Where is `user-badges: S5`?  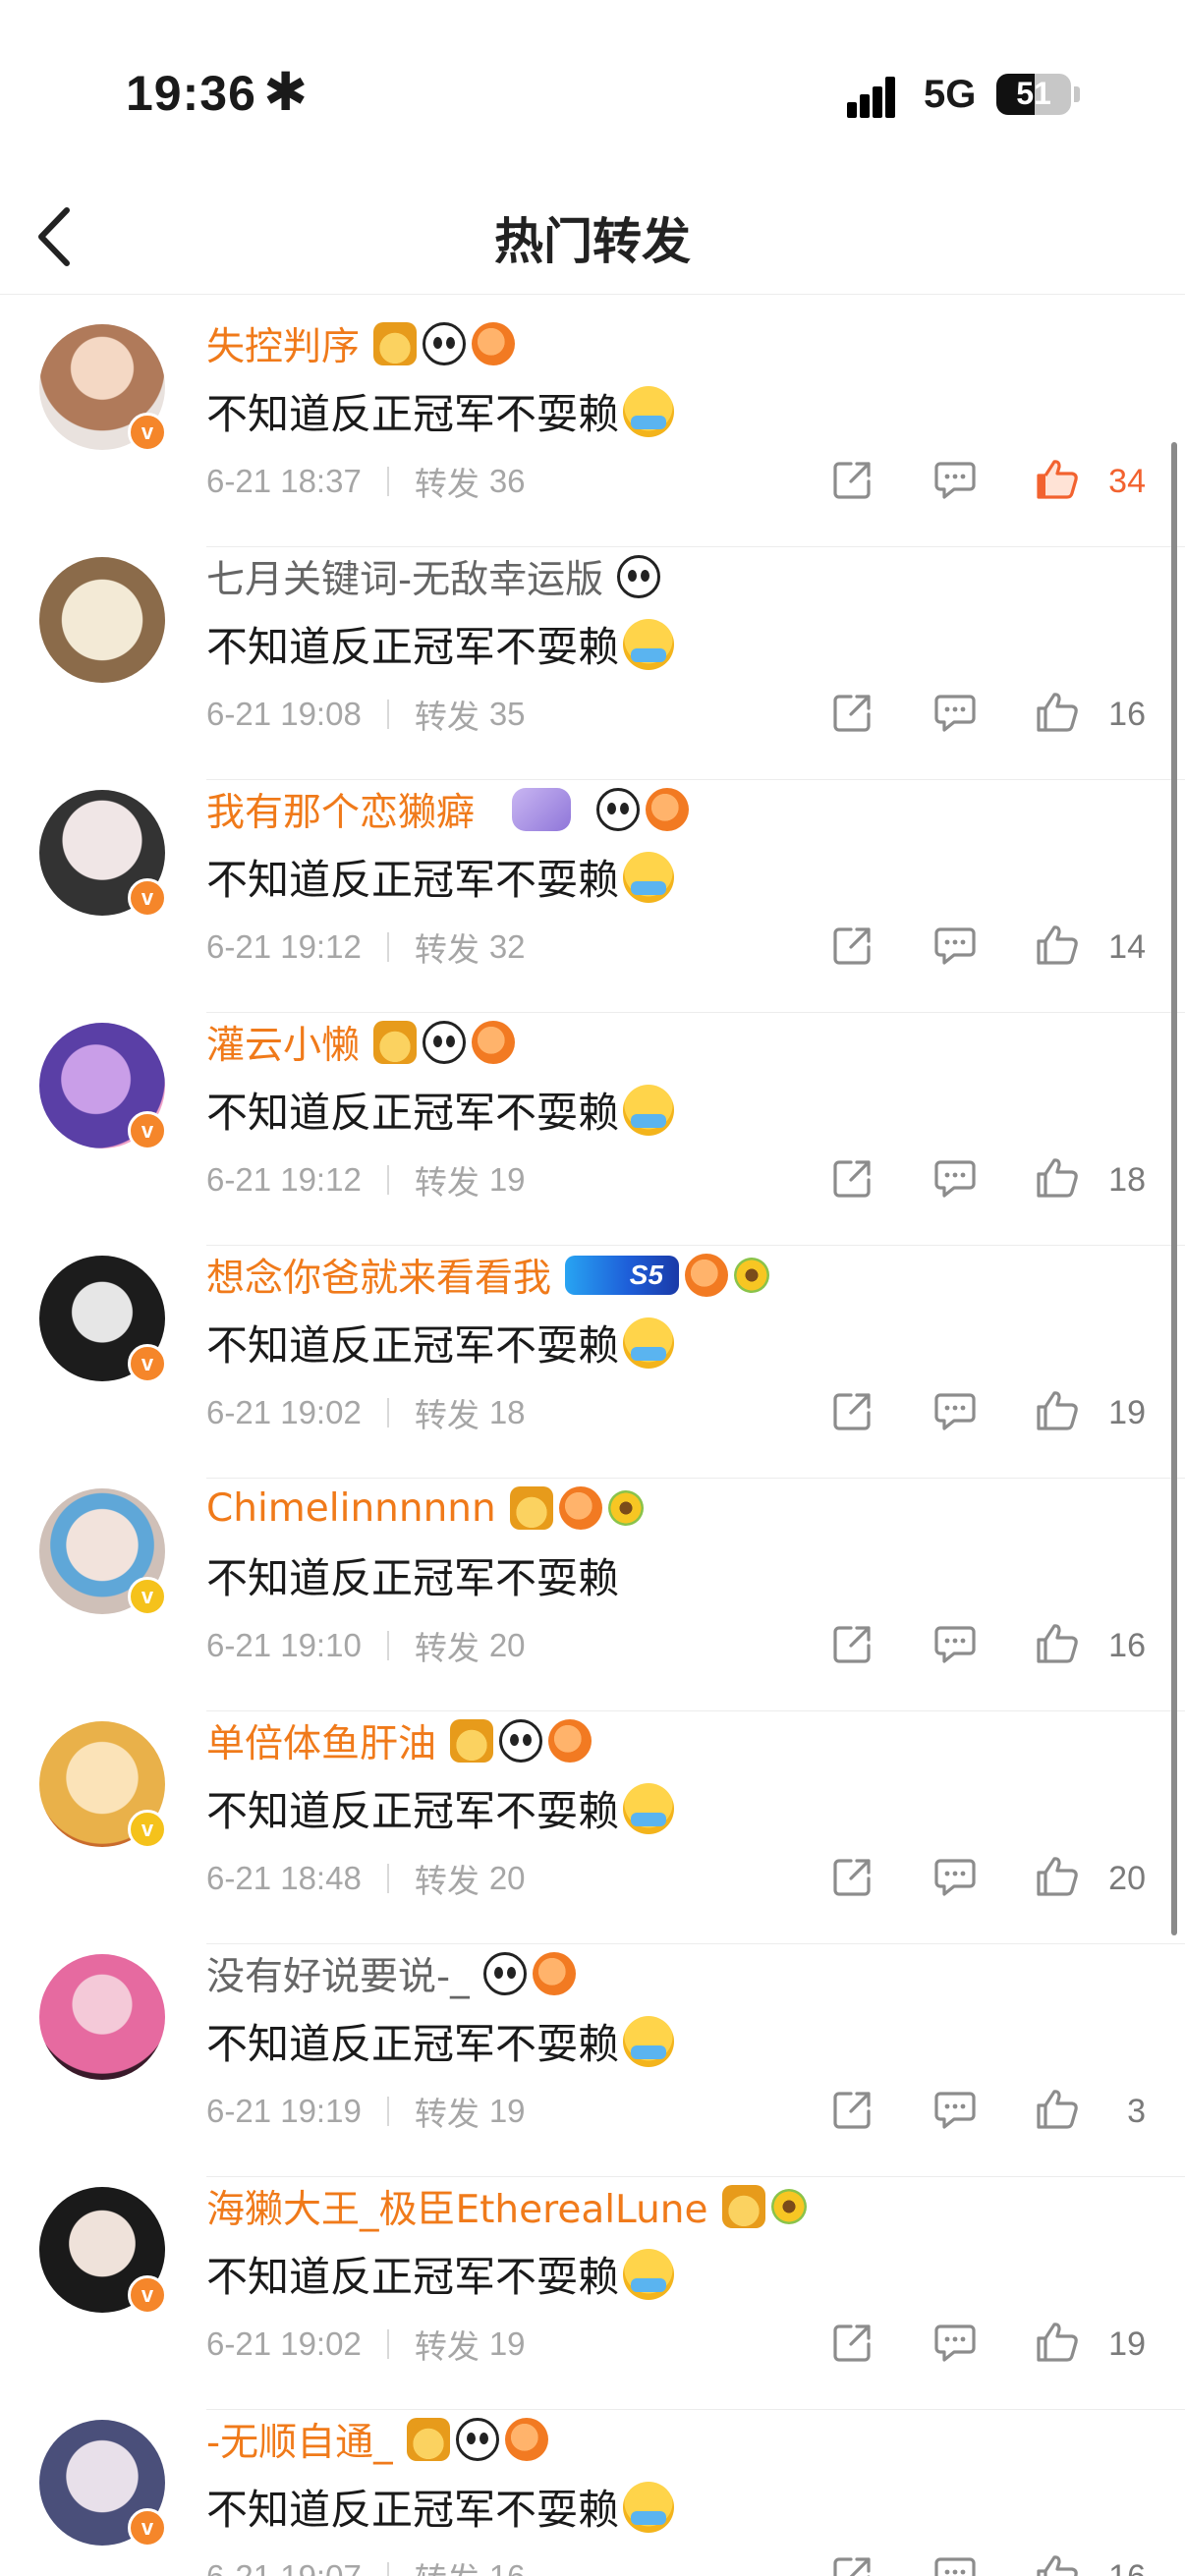
user-badges: S5 is located at coordinates (668, 1275).